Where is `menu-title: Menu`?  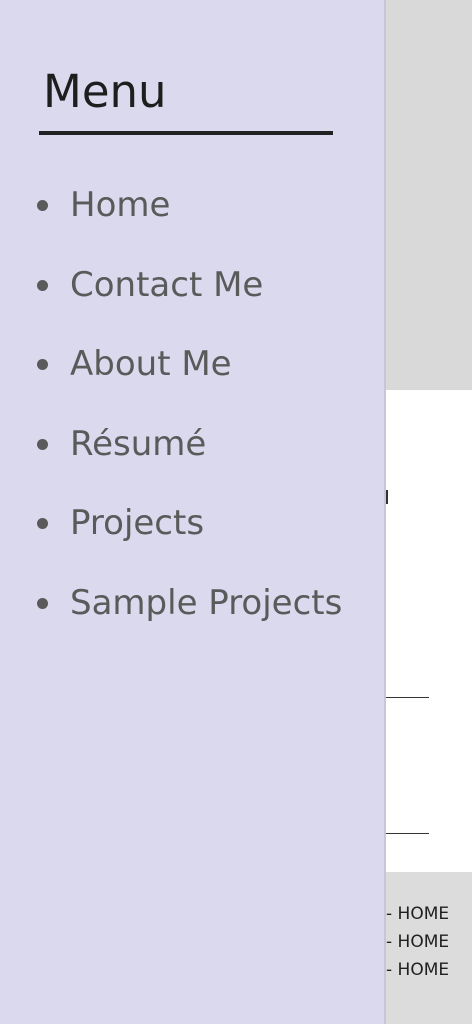
menu-title: Menu is located at coordinates (105, 91).